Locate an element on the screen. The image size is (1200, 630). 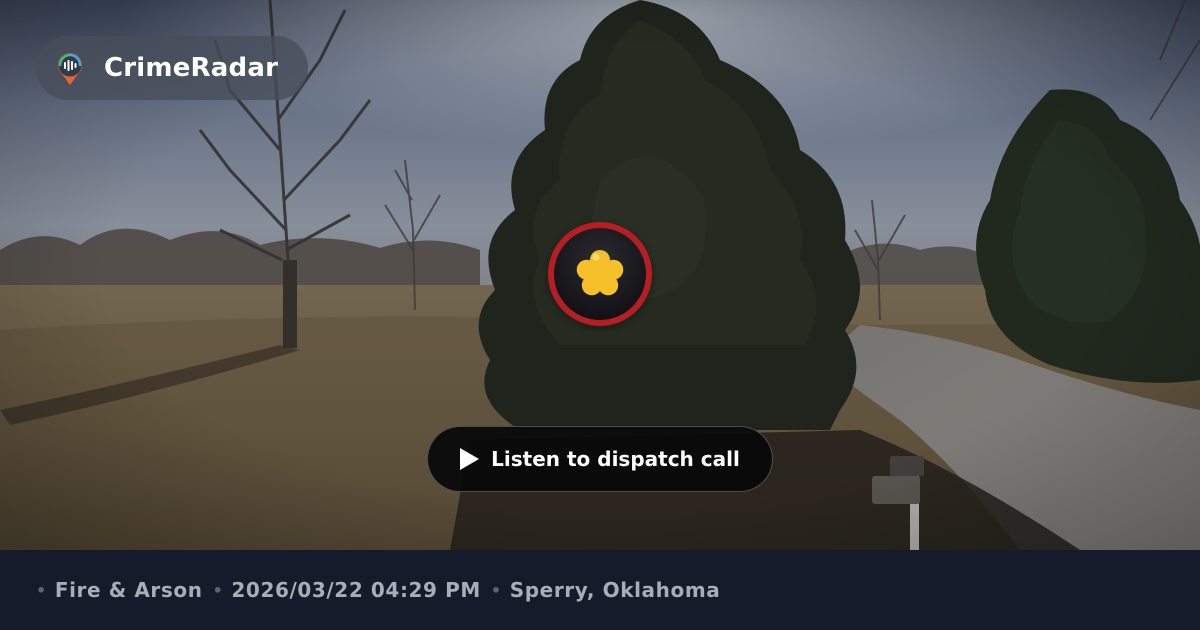
fire-flower-icon is located at coordinates (600, 274).